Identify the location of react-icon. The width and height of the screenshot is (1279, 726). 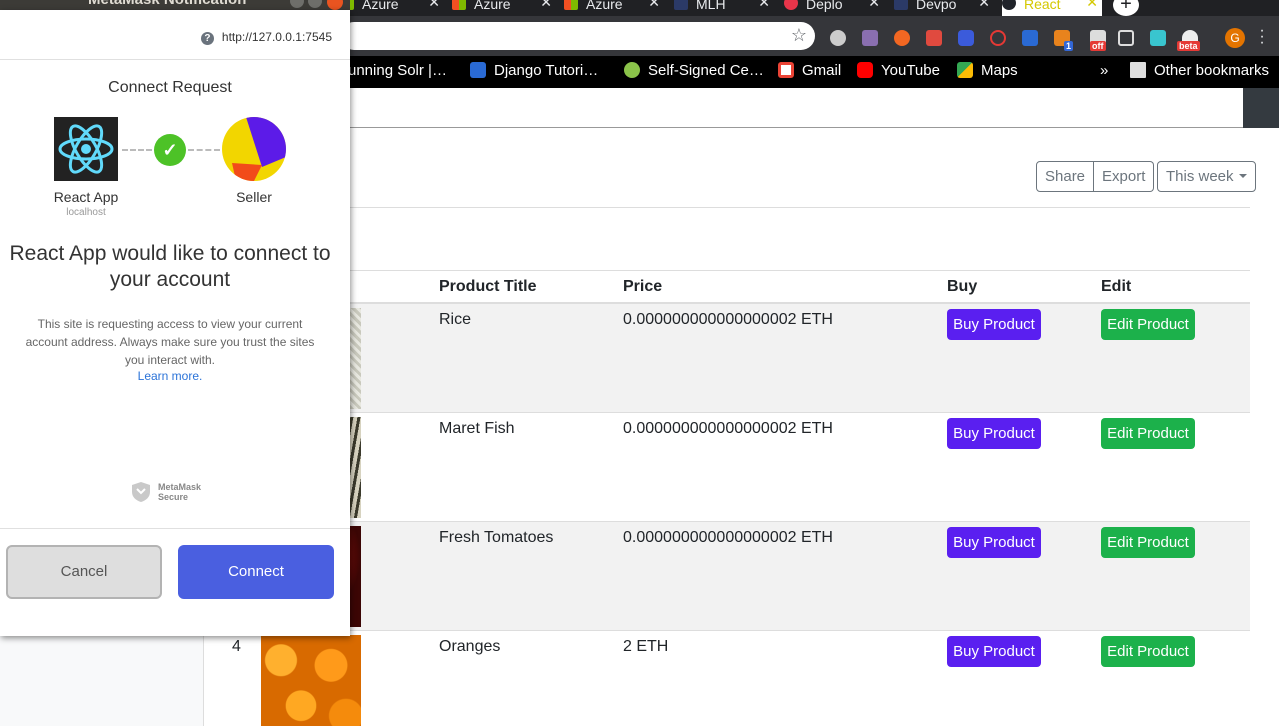
(1009, 5).